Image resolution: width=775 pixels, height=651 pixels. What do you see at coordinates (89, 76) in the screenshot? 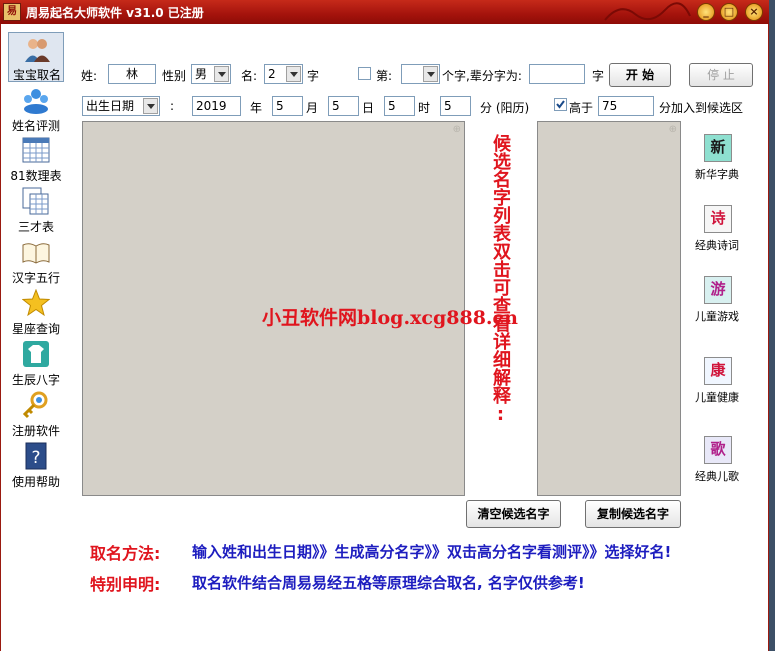
I see `surname-label: 姓:` at bounding box center [89, 76].